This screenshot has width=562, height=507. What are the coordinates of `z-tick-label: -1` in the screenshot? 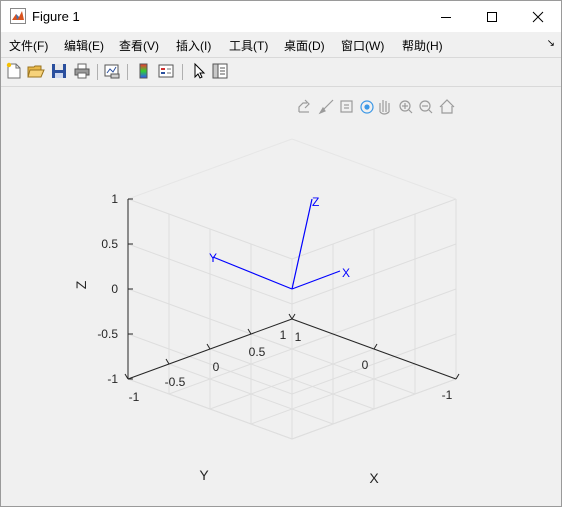 It's located at (112, 379).